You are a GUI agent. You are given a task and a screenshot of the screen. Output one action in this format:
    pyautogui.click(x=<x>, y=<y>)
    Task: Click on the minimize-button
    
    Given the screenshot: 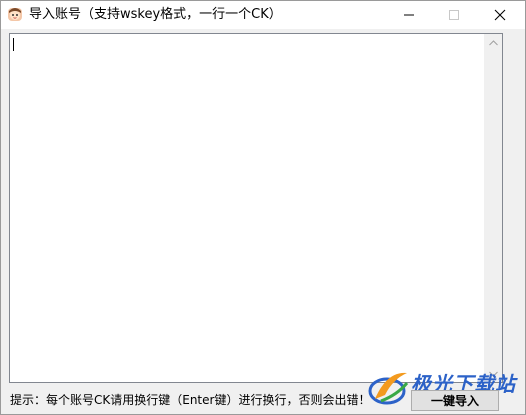 What is the action you would take?
    pyautogui.click(x=408, y=15)
    